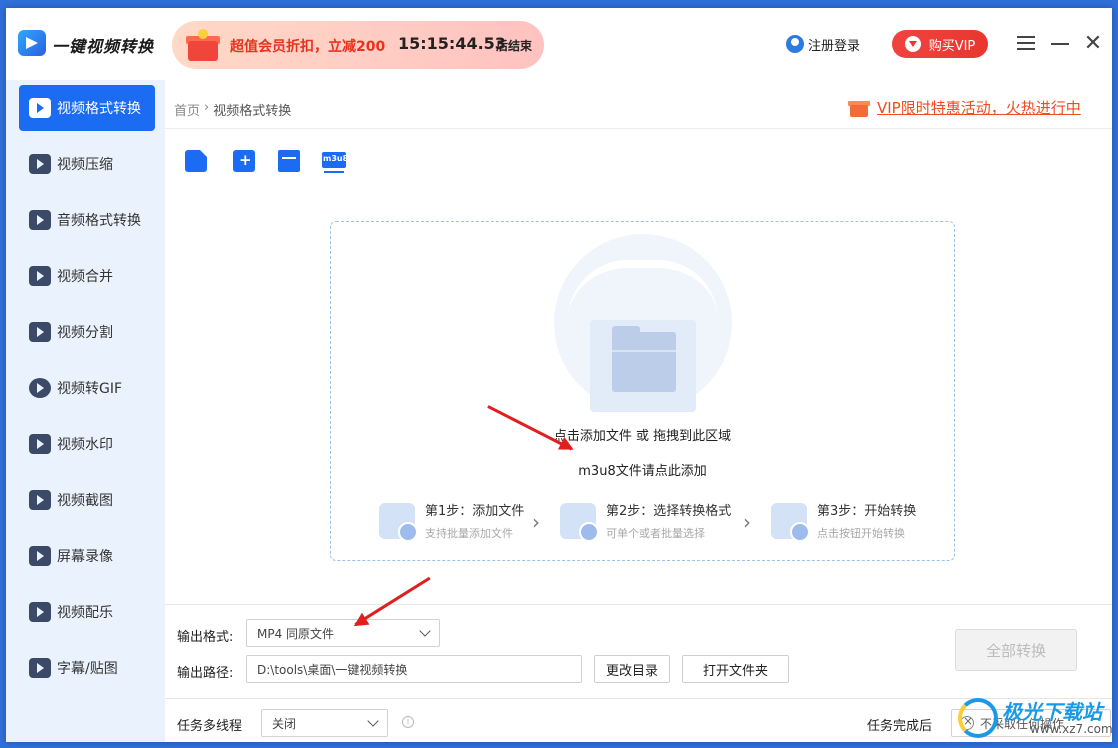 This screenshot has width=1118, height=748. I want to click on add-m3u8-icon: m3u8, so click(335, 162).